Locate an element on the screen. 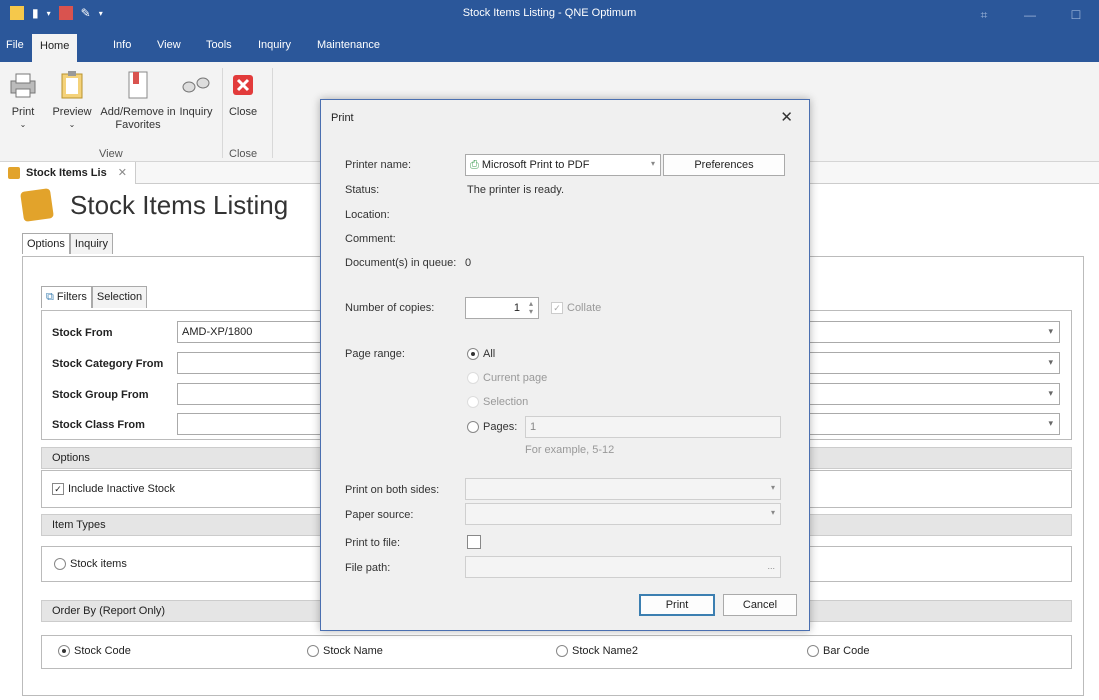 The image size is (1099, 700). paper-source-select: ▾ is located at coordinates (623, 514).